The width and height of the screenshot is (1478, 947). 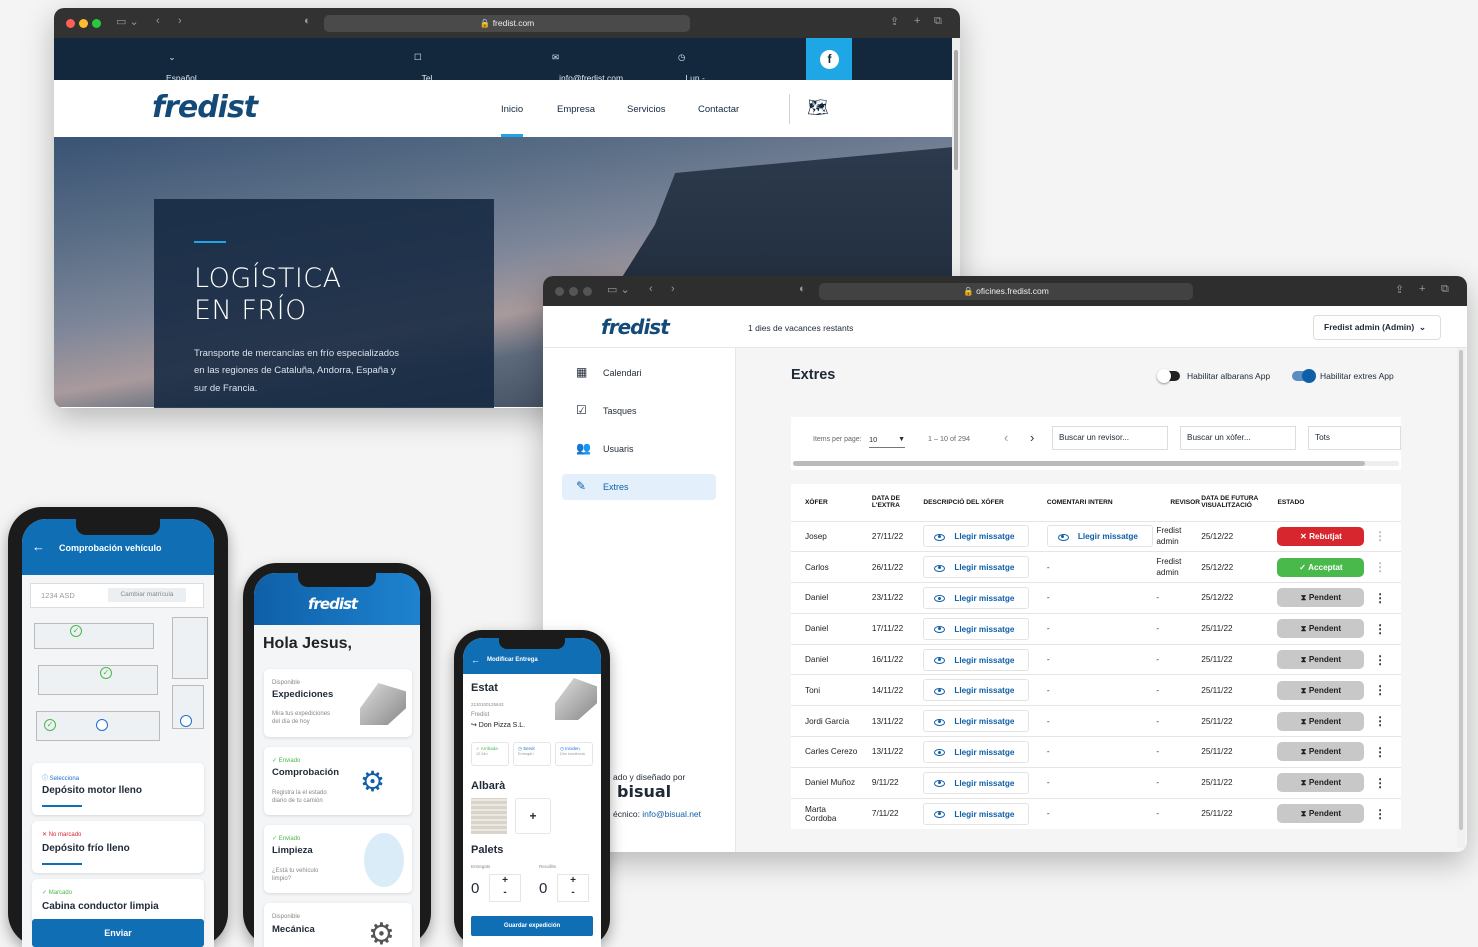 What do you see at coordinates (1095, 502) in the screenshot?
I see `col-comentari: COMENTARI INTERN` at bounding box center [1095, 502].